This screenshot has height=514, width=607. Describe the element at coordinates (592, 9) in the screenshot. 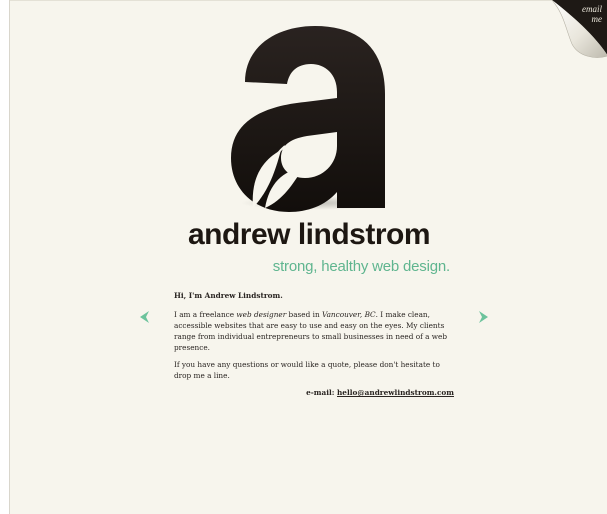

I see `email-tab-line1: email` at that location.